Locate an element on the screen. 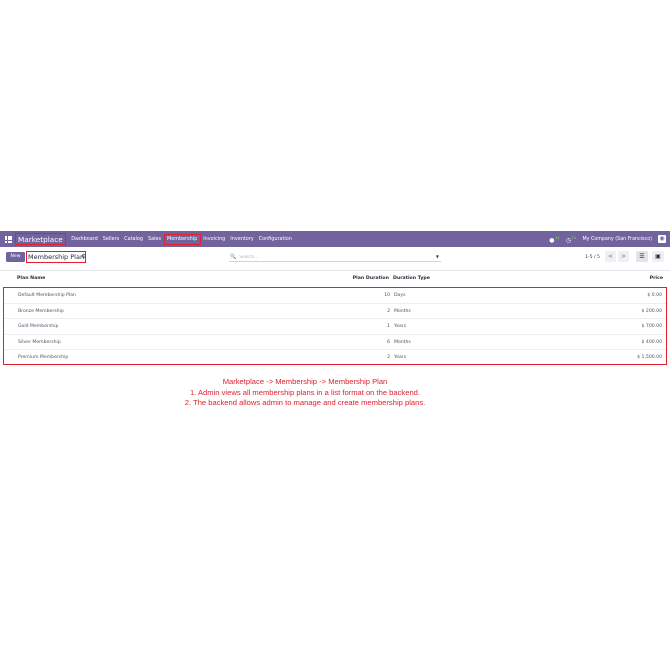  price-cell: $ 1,500.00 is located at coordinates (649, 357).